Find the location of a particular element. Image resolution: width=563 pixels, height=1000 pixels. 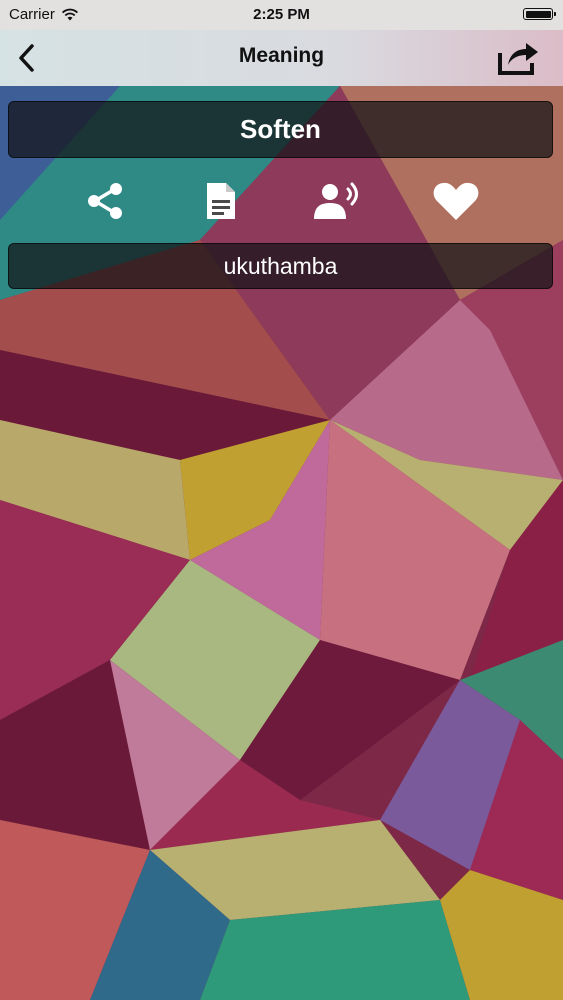

word-text: Soften is located at coordinates (280, 129).